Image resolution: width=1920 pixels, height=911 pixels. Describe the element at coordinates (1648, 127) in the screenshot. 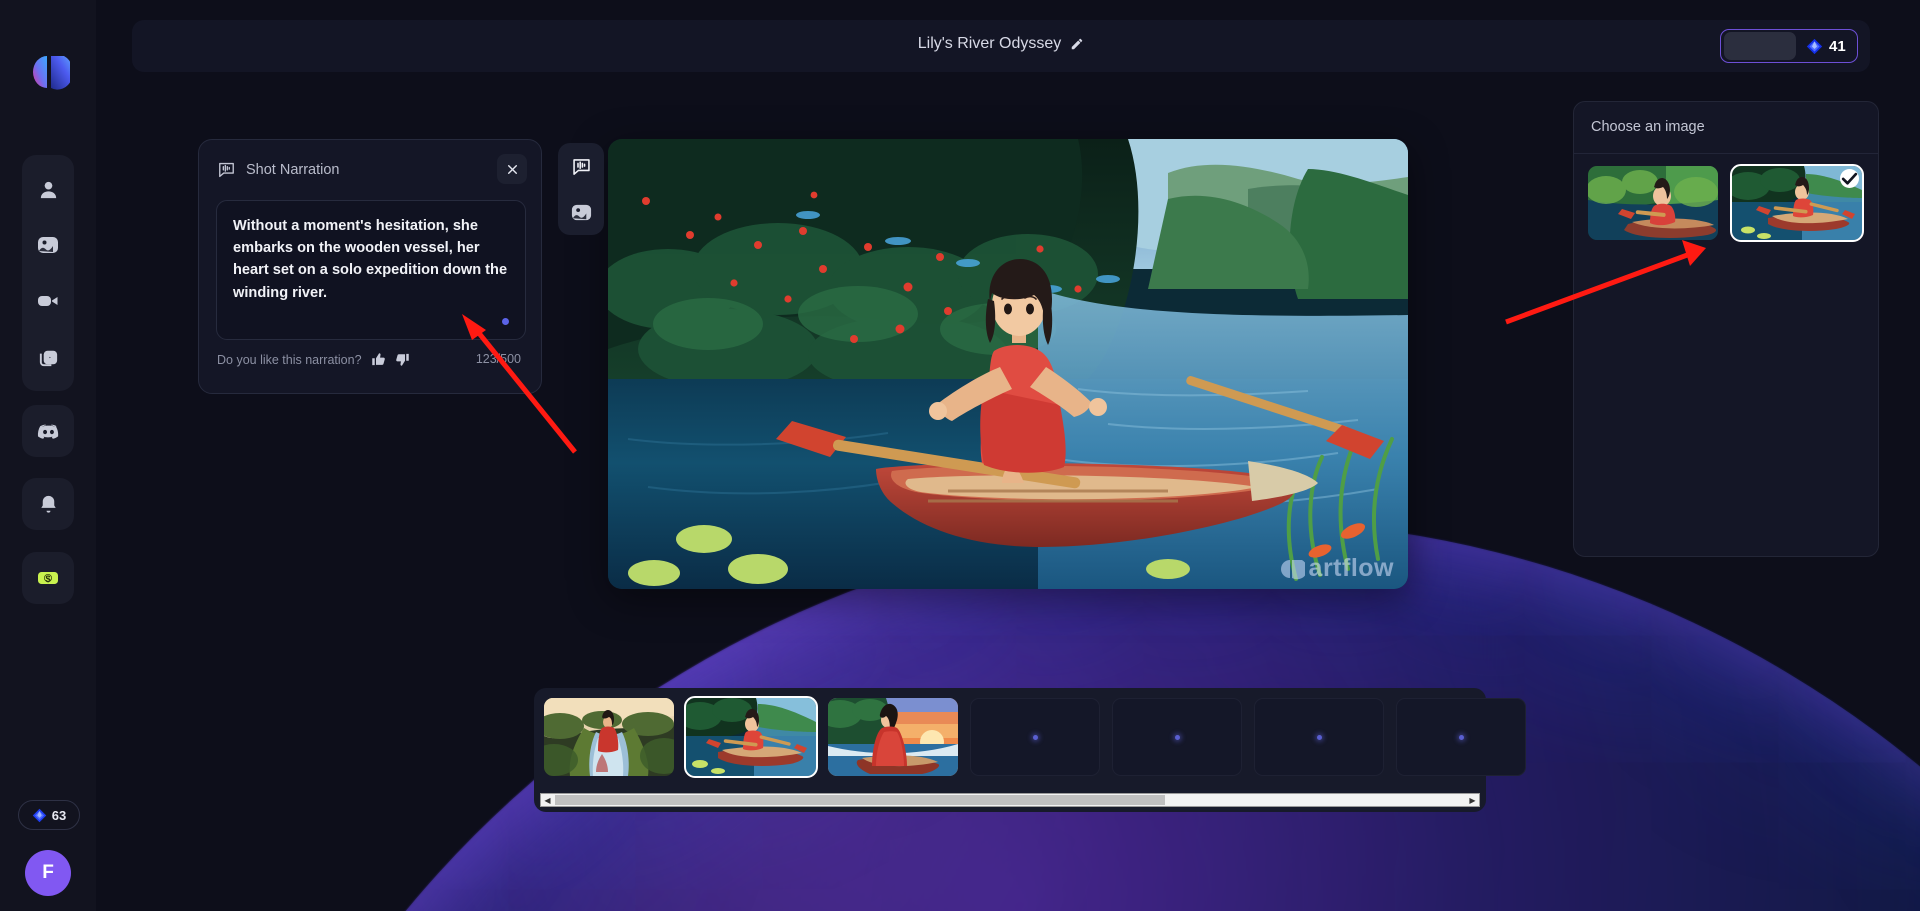

I see `choose-image-title: Choose an image` at that location.